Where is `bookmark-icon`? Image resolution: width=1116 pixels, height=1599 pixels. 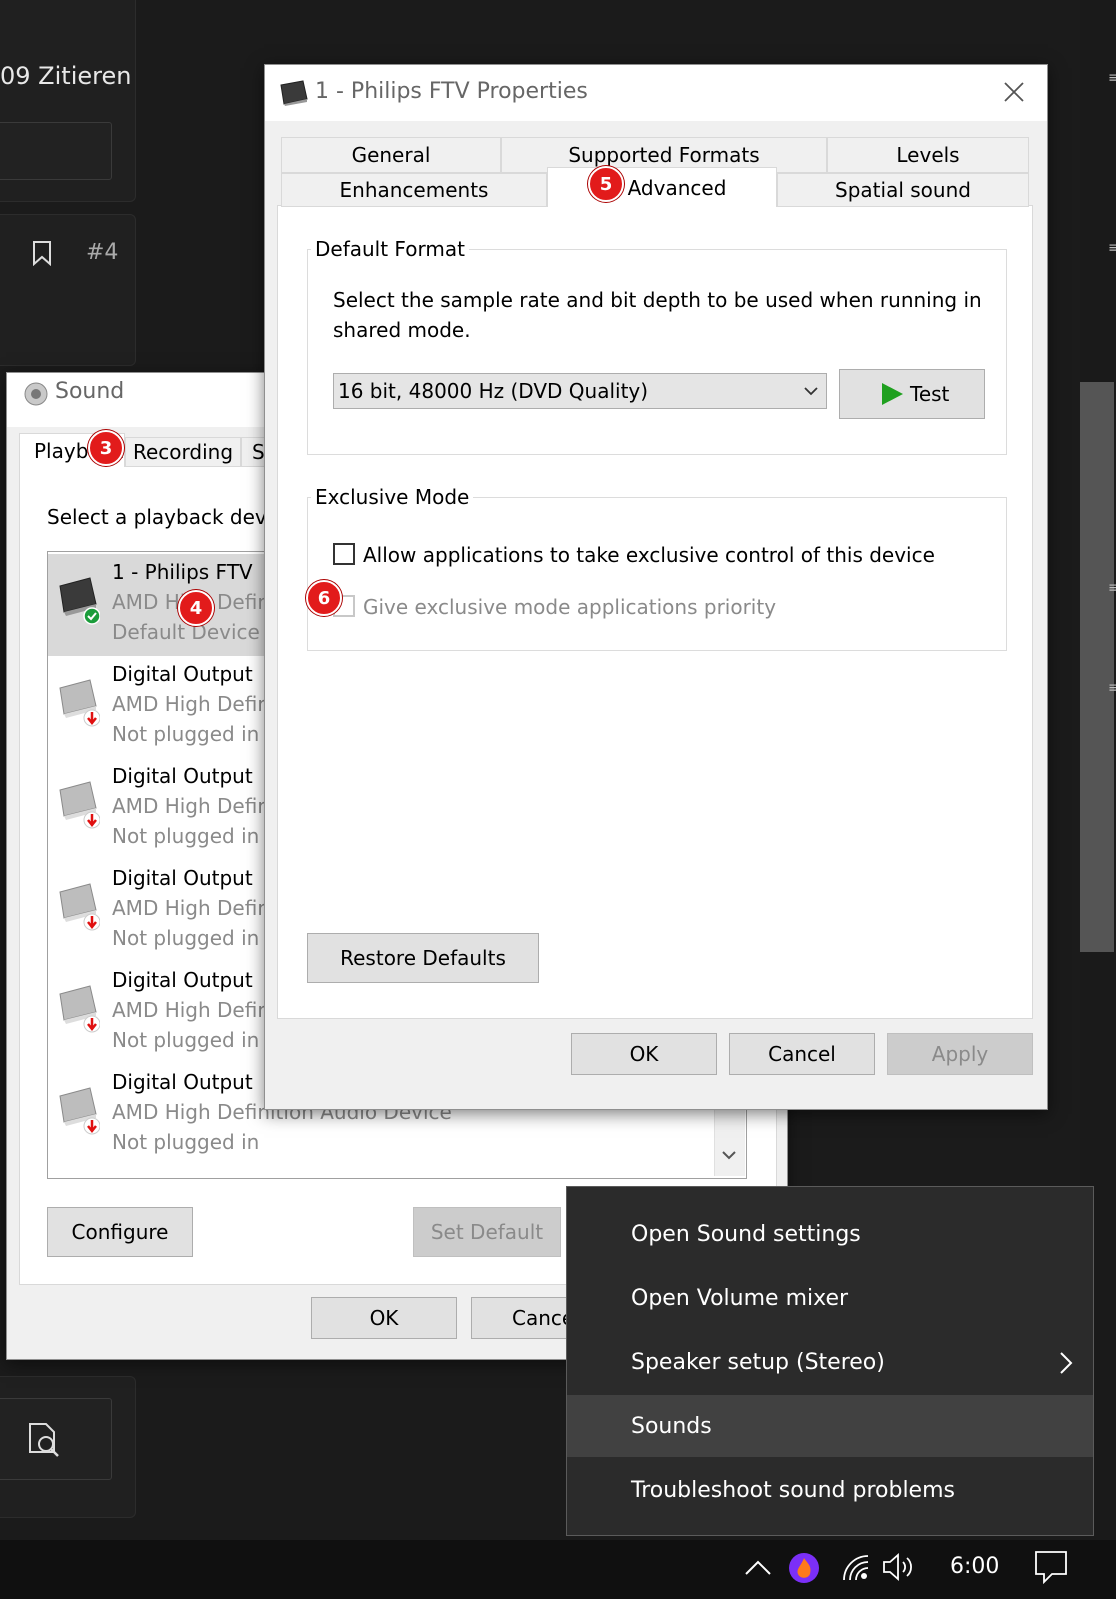 bookmark-icon is located at coordinates (42, 253).